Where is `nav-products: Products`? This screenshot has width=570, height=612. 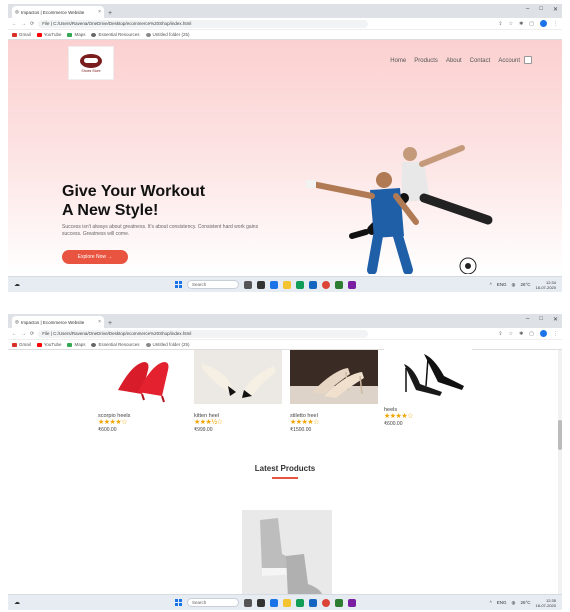 nav-products: Products is located at coordinates (426, 61).